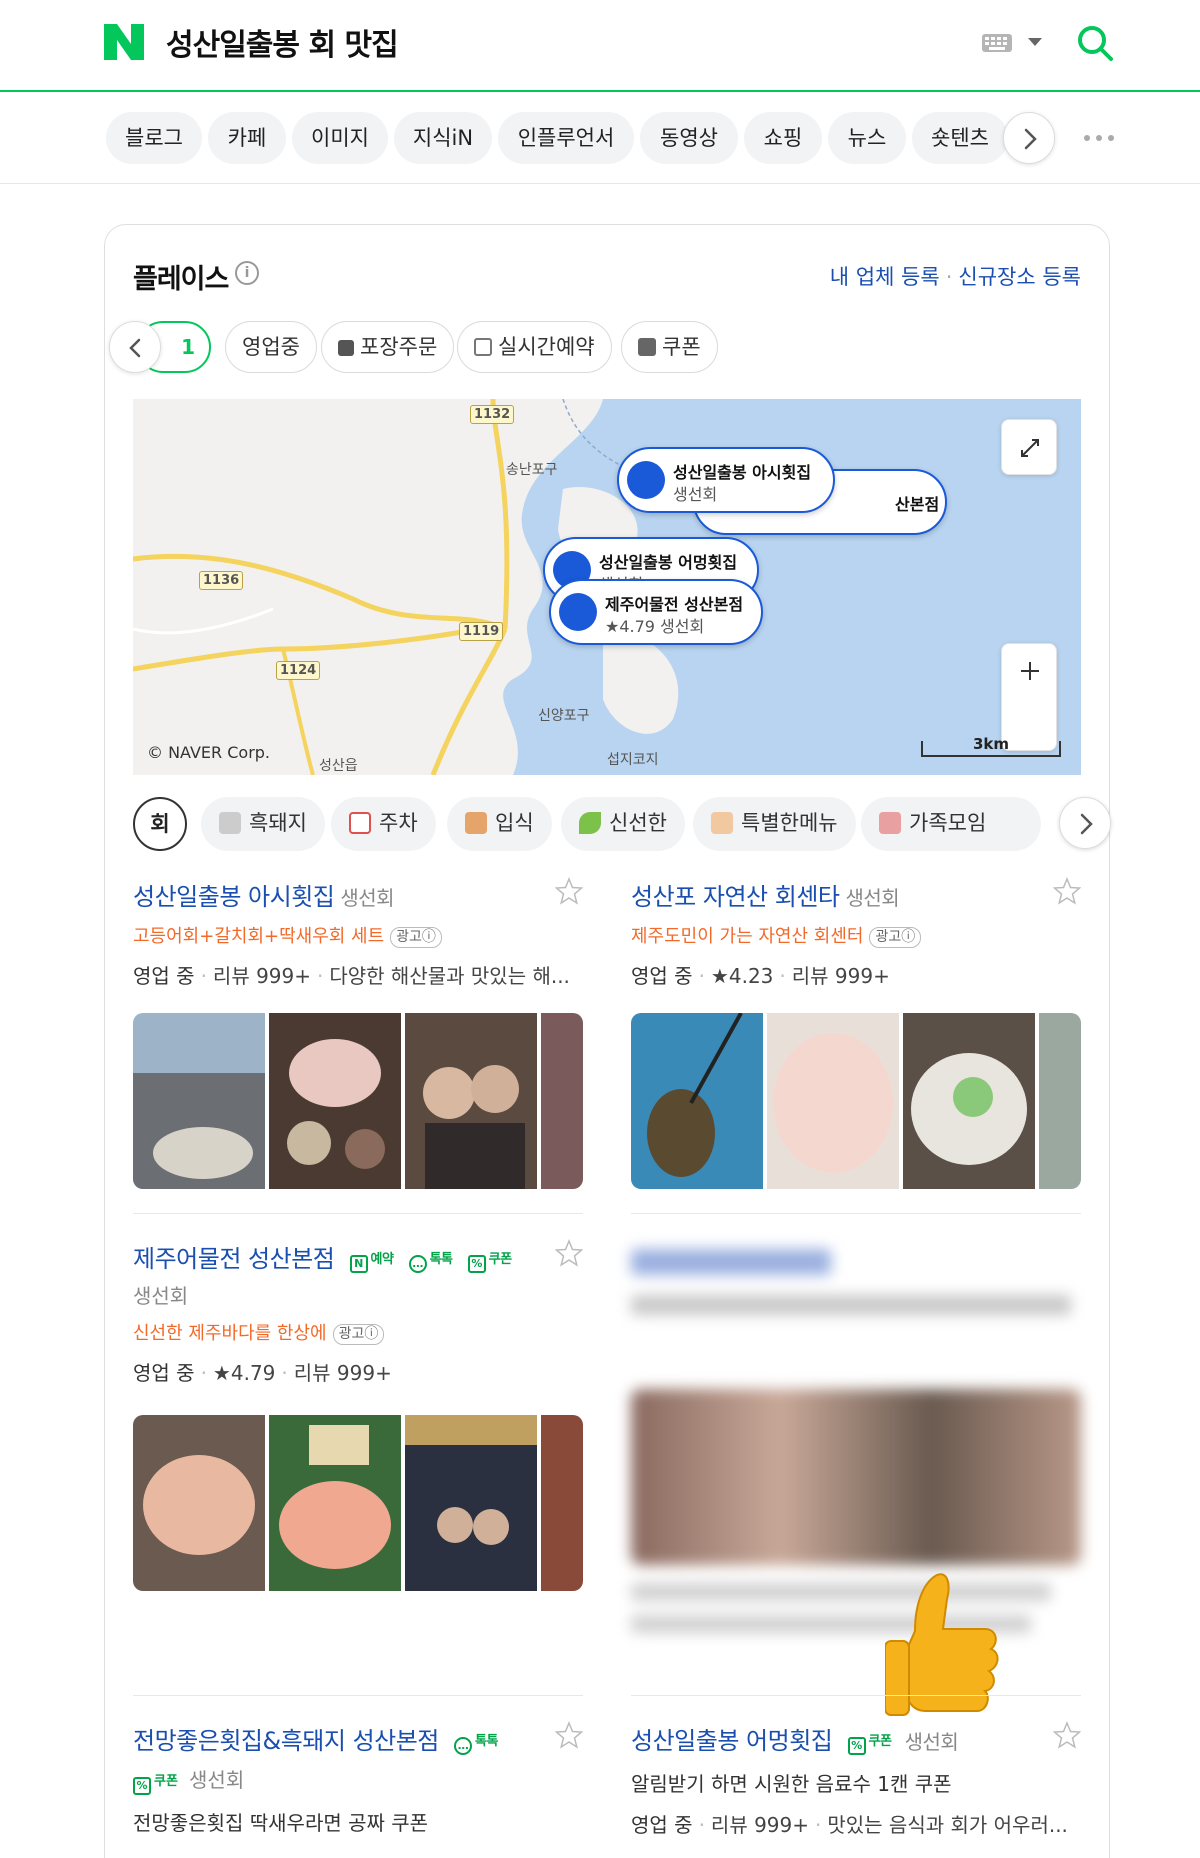  What do you see at coordinates (358, 1738) in the screenshot?
I see `result-title: 전망좋은횟집&흑돼지 성산본점 … 톡톡` at bounding box center [358, 1738].